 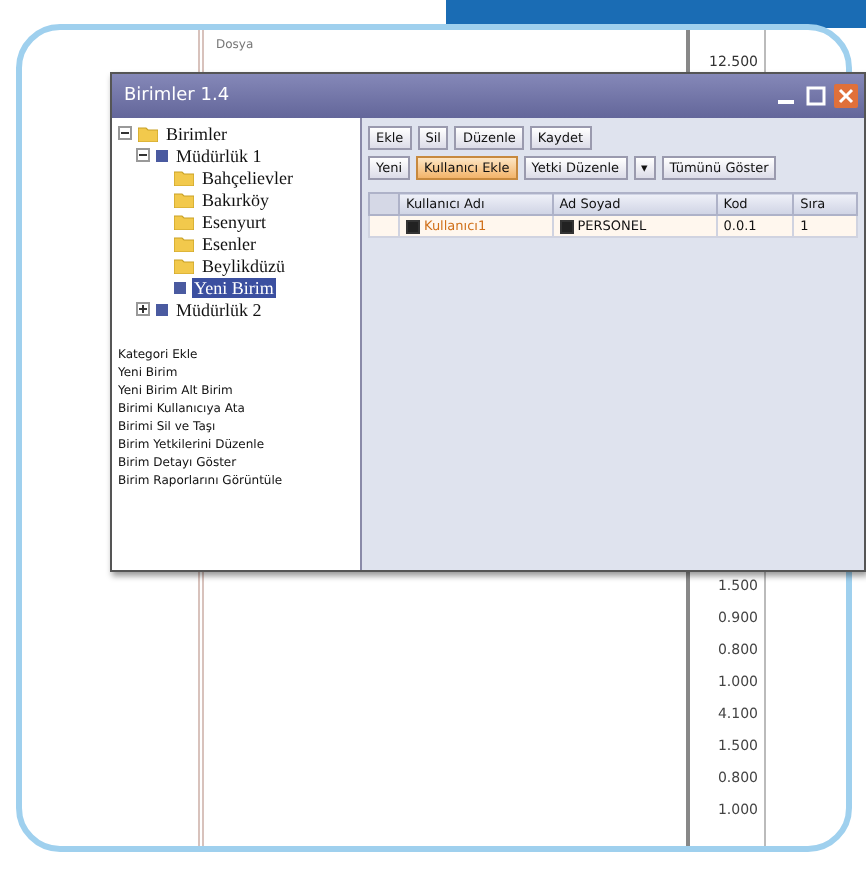 What do you see at coordinates (234, 287) in the screenshot?
I see `tree-item: Yeni Birim` at bounding box center [234, 287].